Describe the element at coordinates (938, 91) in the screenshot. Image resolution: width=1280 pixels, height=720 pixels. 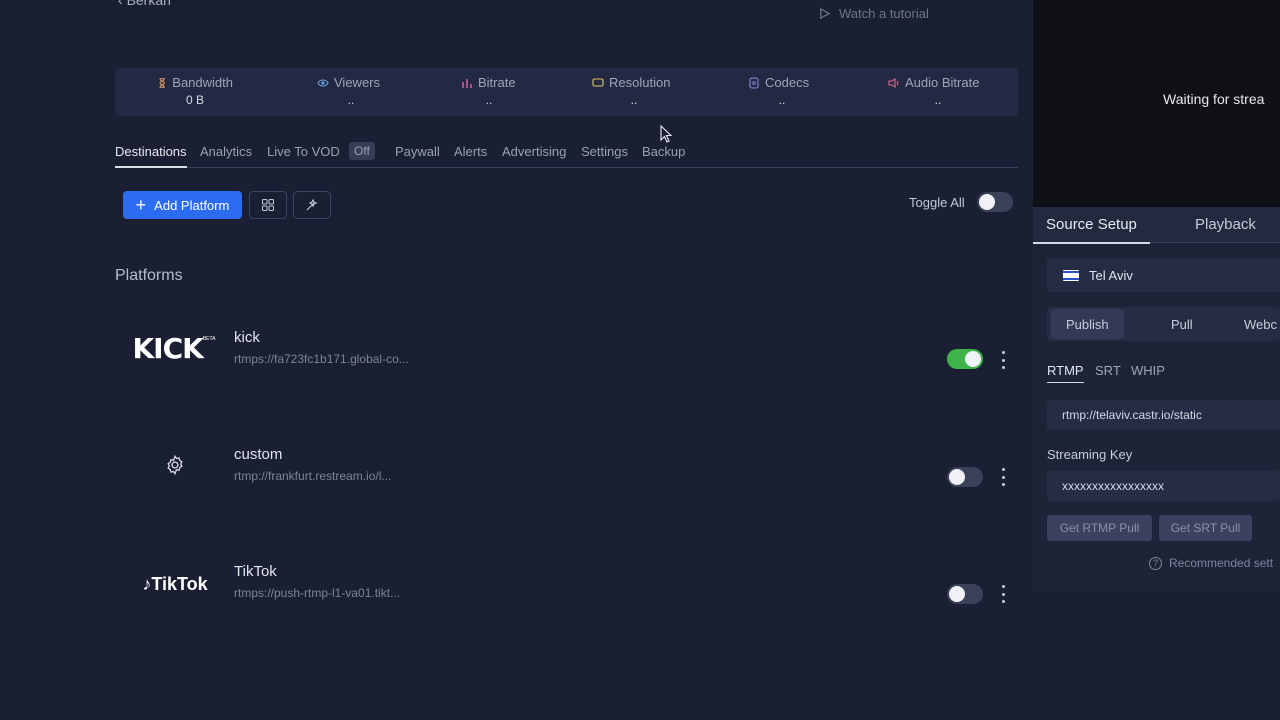
I see `stat-audio-bitrate: Audio Bitrate ..` at that location.